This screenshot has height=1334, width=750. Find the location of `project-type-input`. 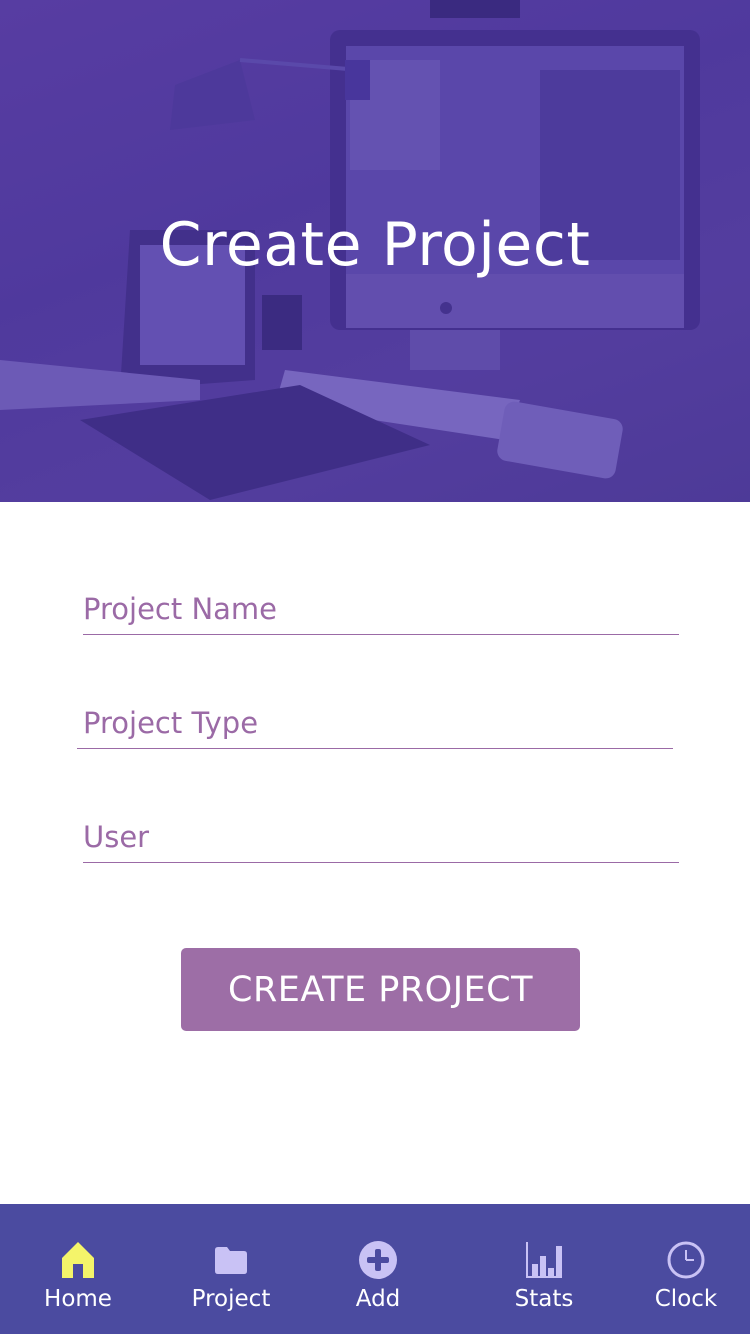

project-type-input is located at coordinates (375, 727).